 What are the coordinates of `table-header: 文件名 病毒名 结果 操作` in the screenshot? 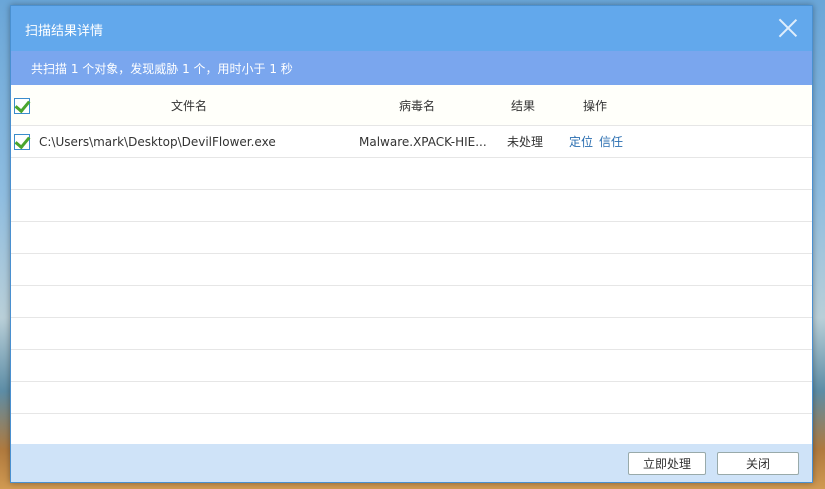 It's located at (411, 105).